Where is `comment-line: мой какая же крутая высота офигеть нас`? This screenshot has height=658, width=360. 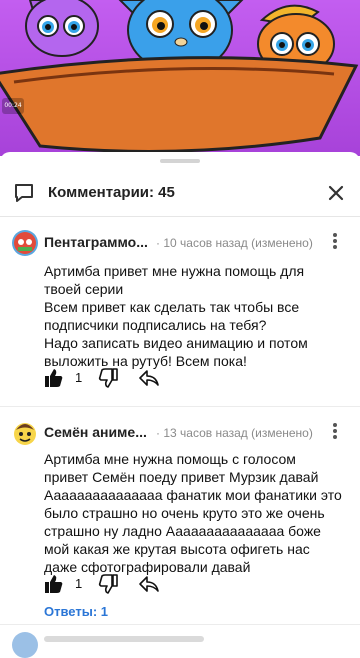
comment-line: мой какая же крутая высота офигеть нас is located at coordinates (177, 549).